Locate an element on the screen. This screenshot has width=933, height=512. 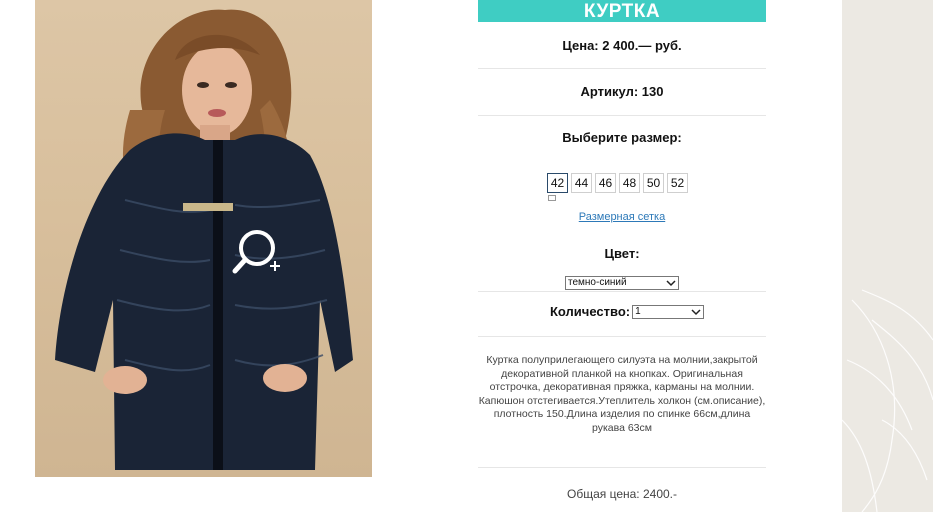
product-title: КУРТКА is located at coordinates (622, 11).